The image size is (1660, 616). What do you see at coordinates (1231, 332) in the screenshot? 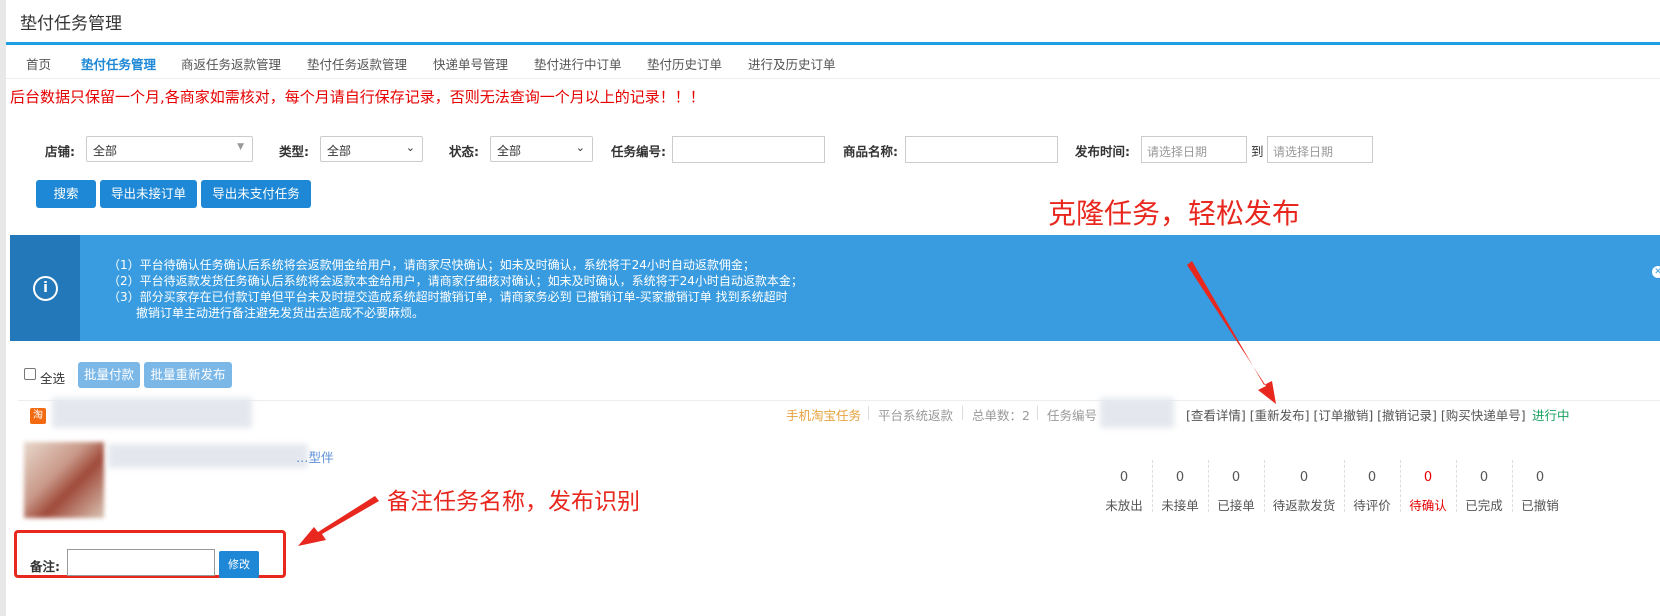
I see `arrow-to-republish` at bounding box center [1231, 332].